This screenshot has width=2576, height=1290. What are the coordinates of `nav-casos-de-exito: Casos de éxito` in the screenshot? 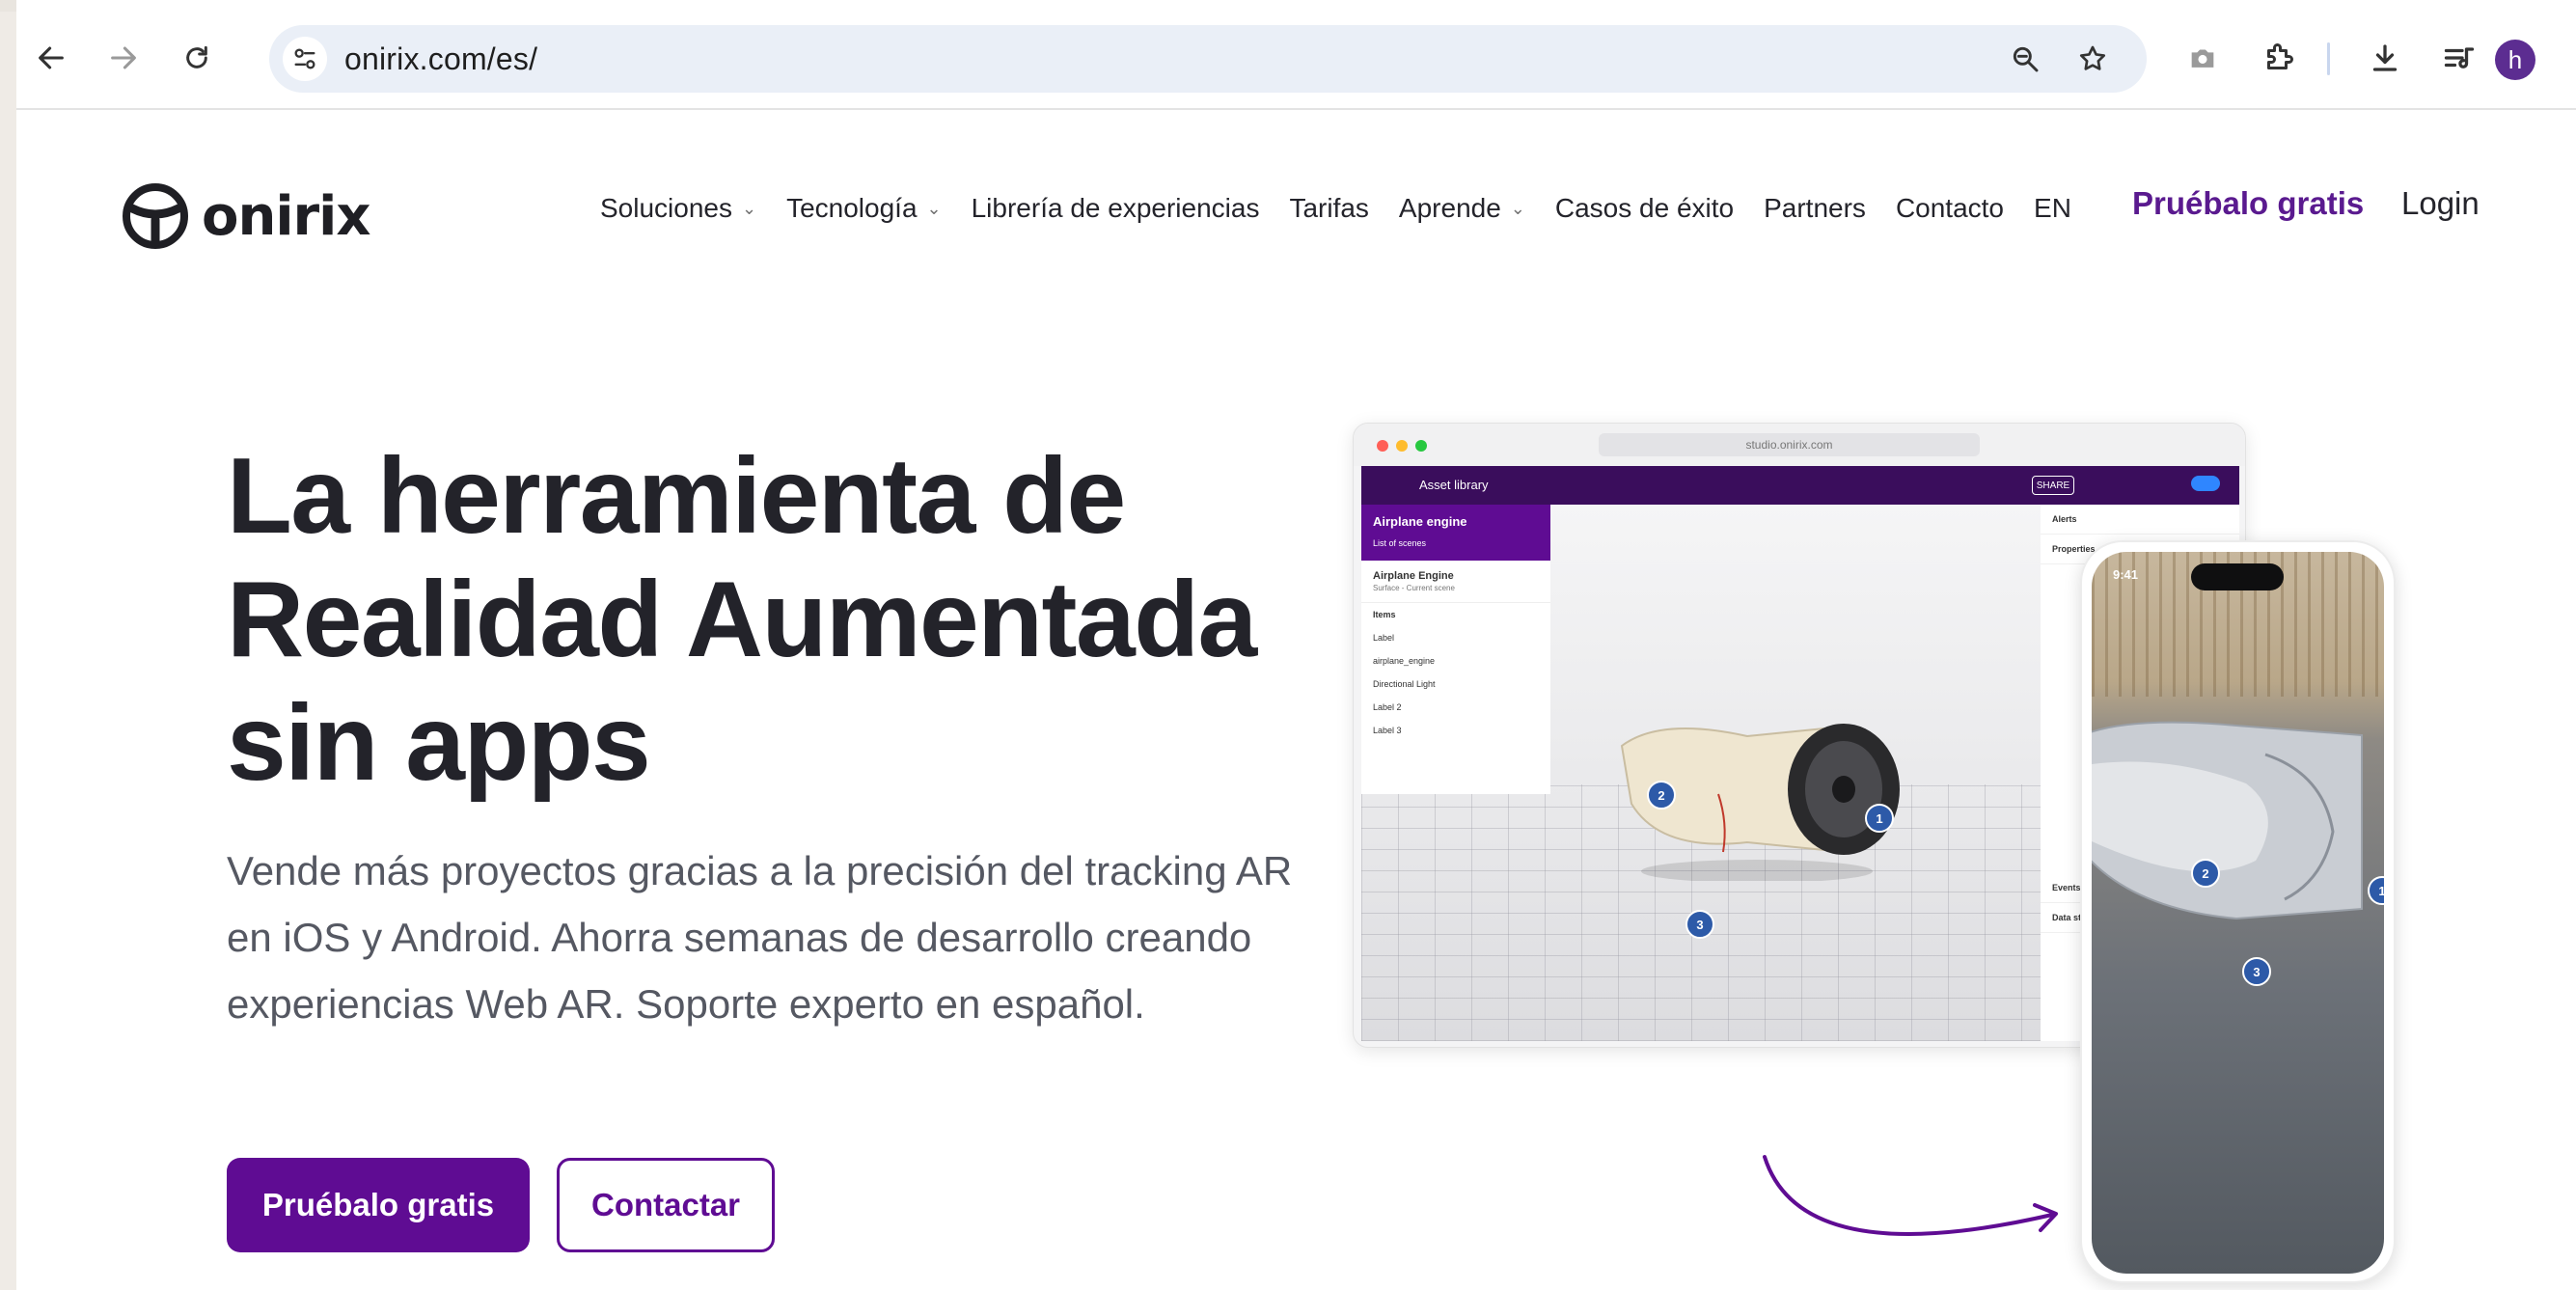 It's located at (1644, 208).